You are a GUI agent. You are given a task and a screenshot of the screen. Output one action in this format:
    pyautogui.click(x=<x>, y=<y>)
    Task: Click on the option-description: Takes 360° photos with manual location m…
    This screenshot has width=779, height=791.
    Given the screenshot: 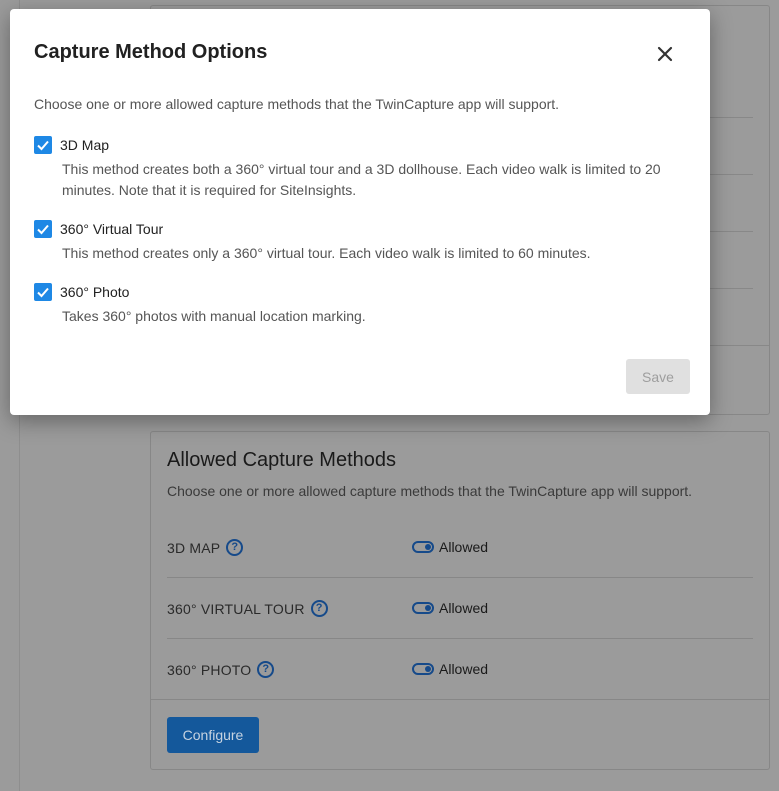 What is the action you would take?
    pyautogui.click(x=214, y=316)
    